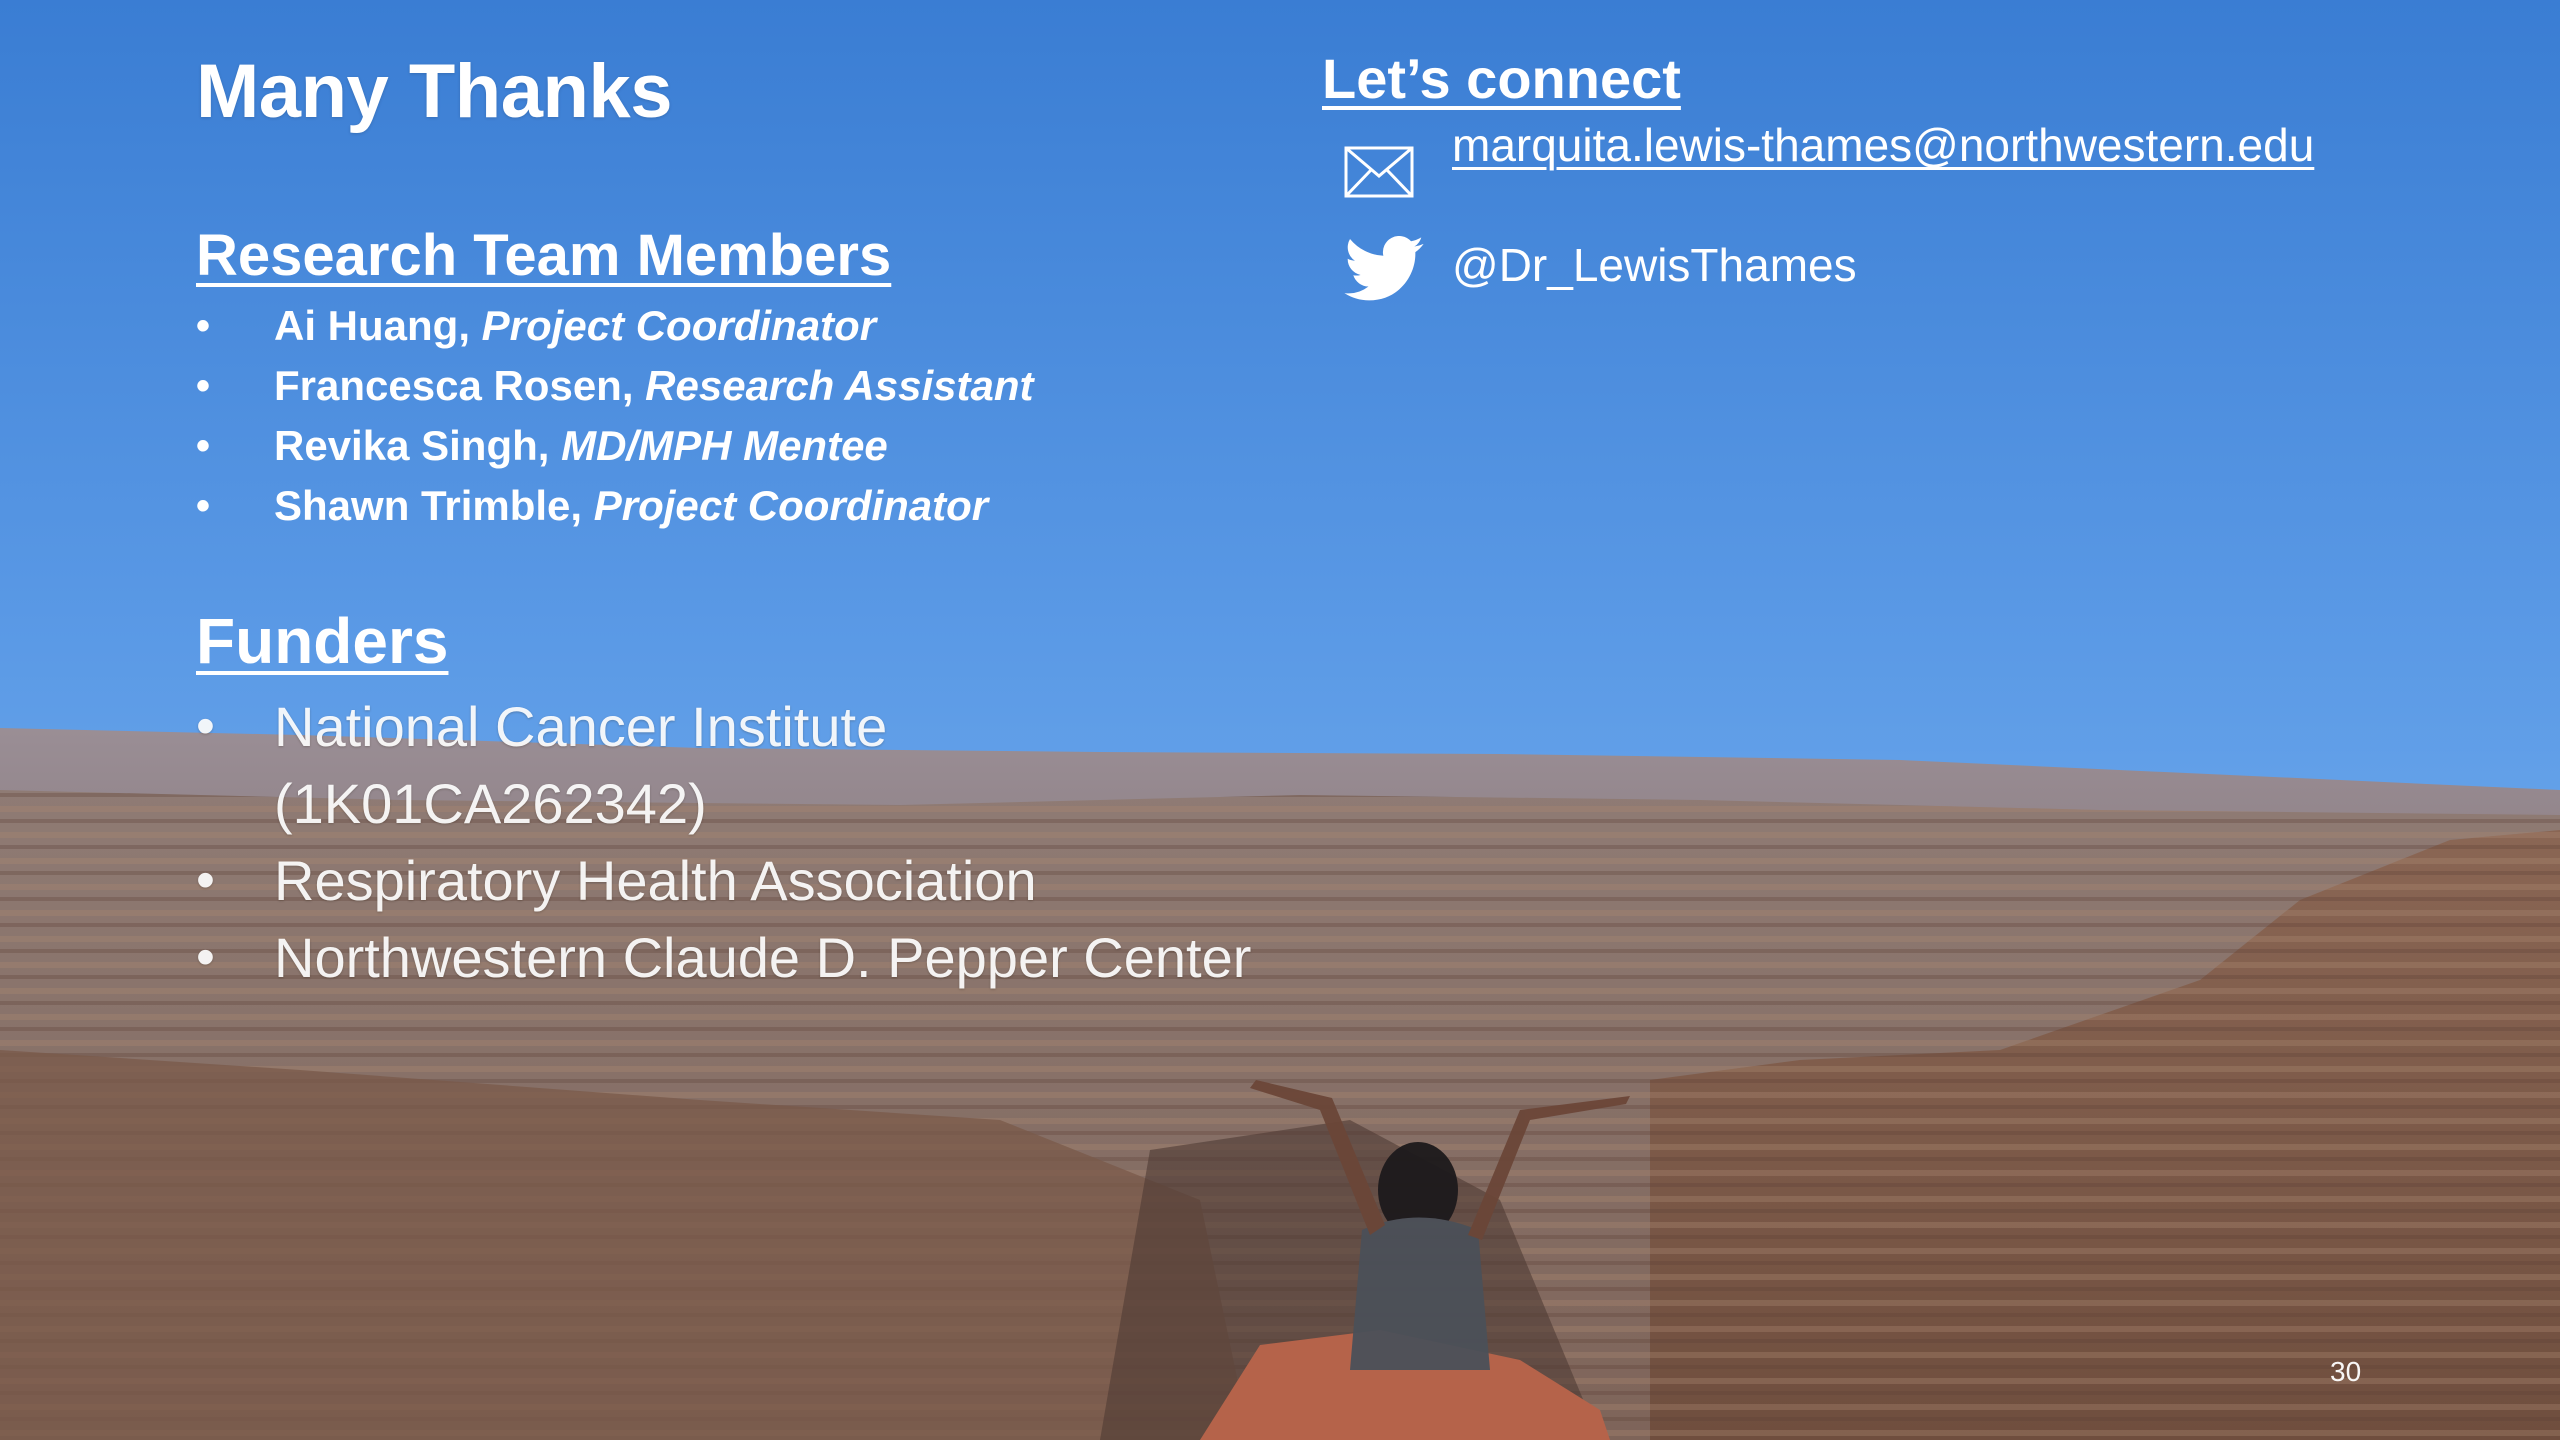  I want to click on member-name: Francesca Rosen,, so click(460, 385).